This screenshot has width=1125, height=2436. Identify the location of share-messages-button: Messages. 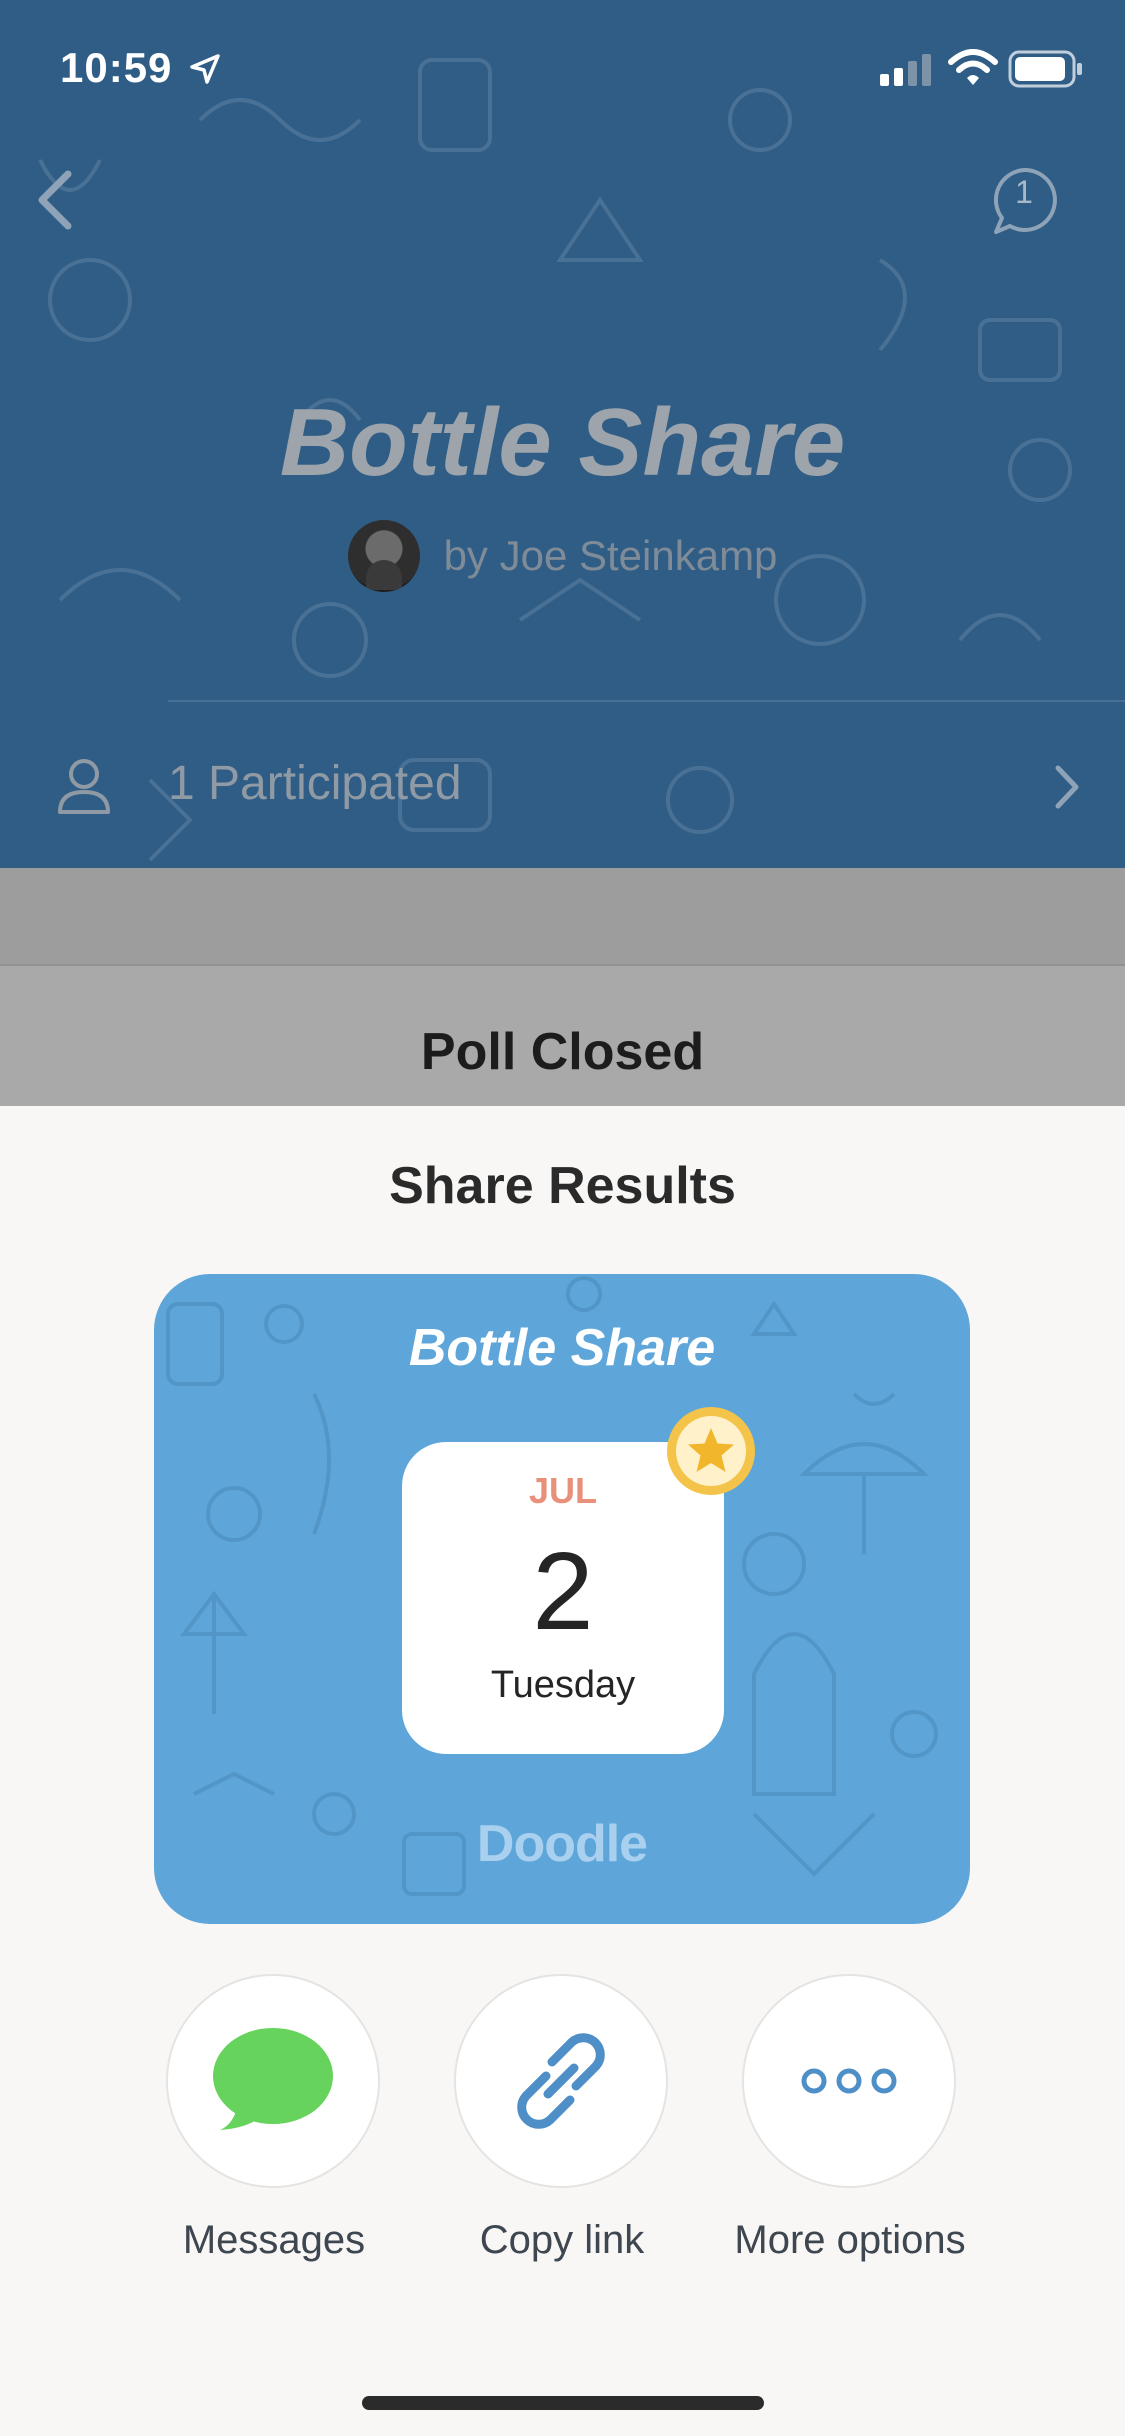
(274, 2134).